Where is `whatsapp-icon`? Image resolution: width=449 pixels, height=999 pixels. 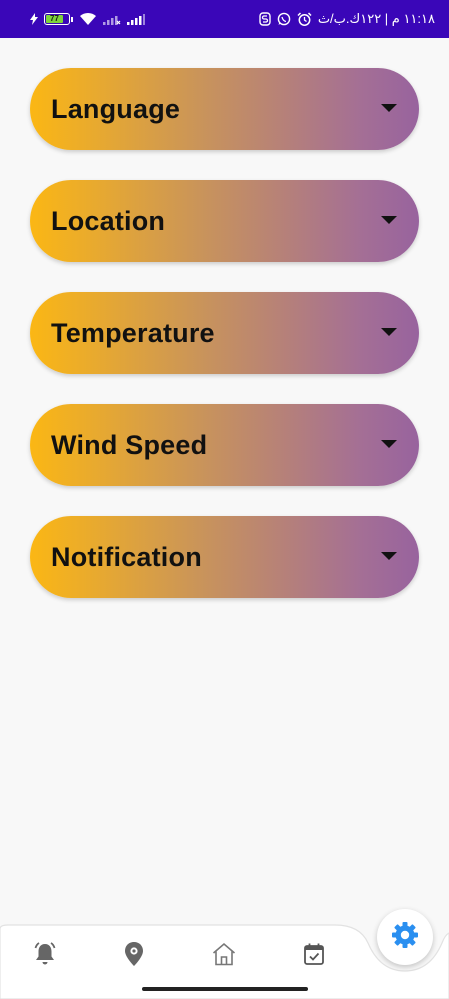 whatsapp-icon is located at coordinates (284, 19).